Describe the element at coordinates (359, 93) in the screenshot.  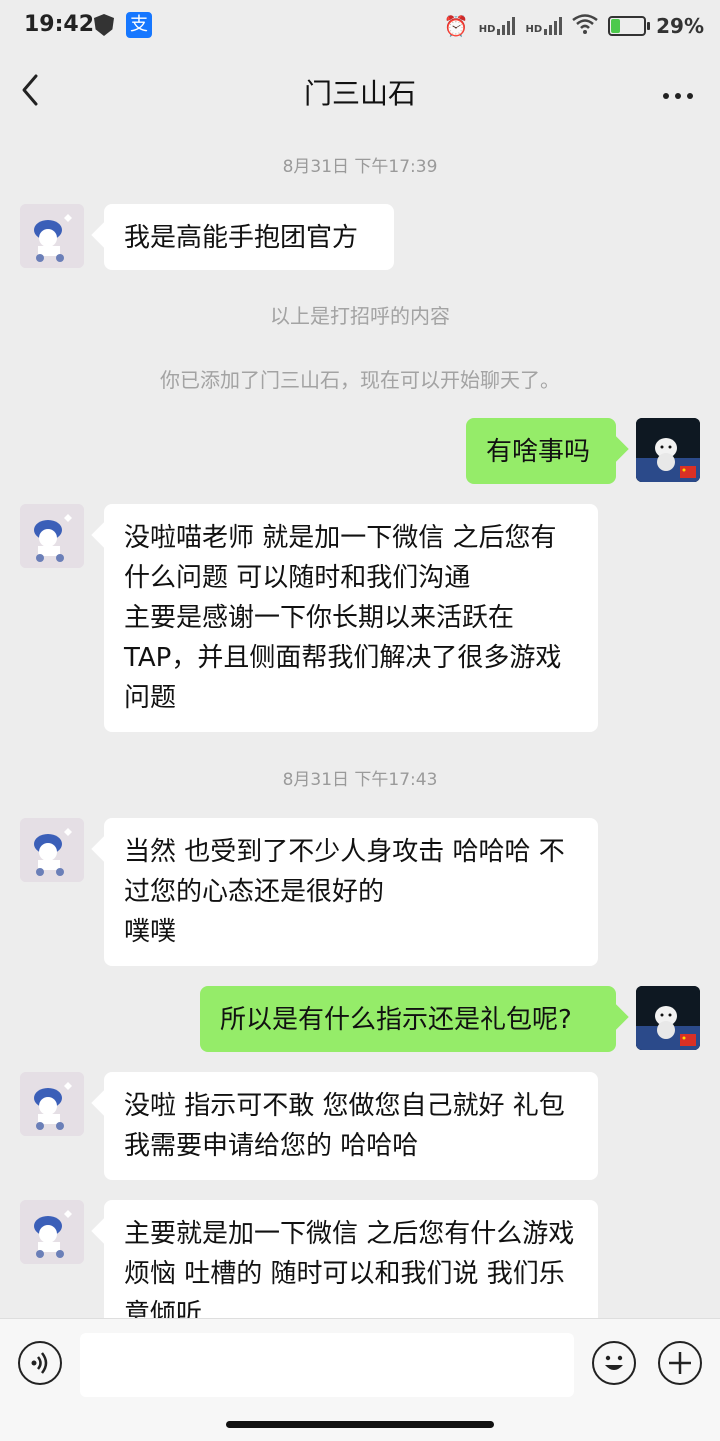
I see `chat-title: 门三山石` at that location.